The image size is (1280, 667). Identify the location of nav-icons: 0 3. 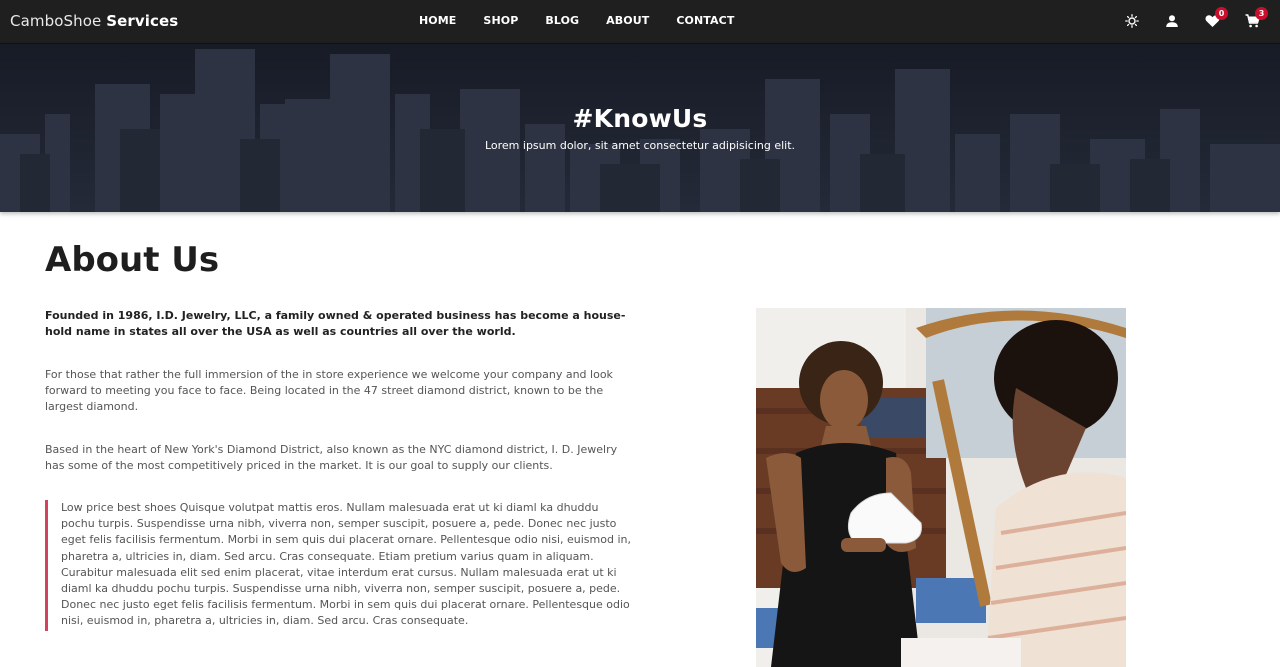
(1185, 19).